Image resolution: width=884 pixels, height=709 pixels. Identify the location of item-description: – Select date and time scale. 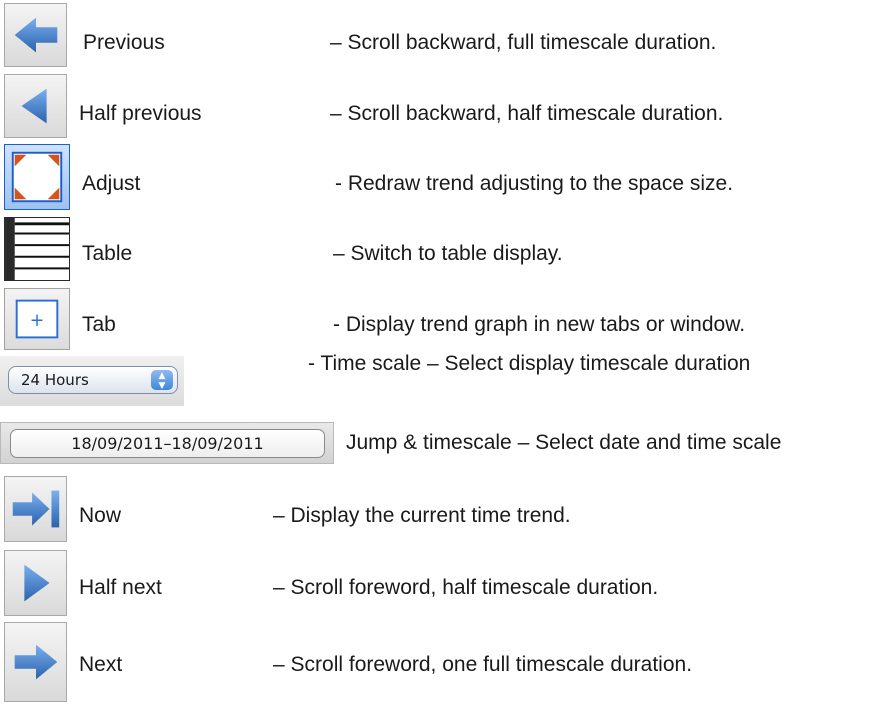
(649, 442).